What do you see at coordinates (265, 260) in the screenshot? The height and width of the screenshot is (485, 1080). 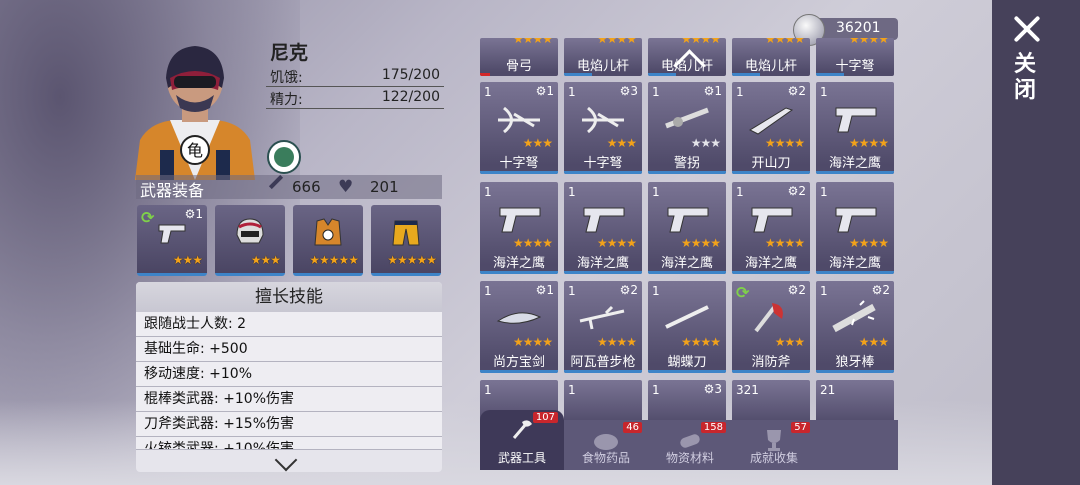 I see `equip-stars: ★★★` at bounding box center [265, 260].